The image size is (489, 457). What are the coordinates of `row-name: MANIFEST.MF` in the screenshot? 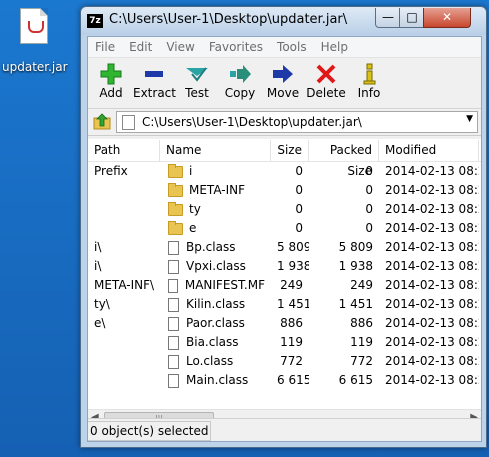 It's located at (215, 285).